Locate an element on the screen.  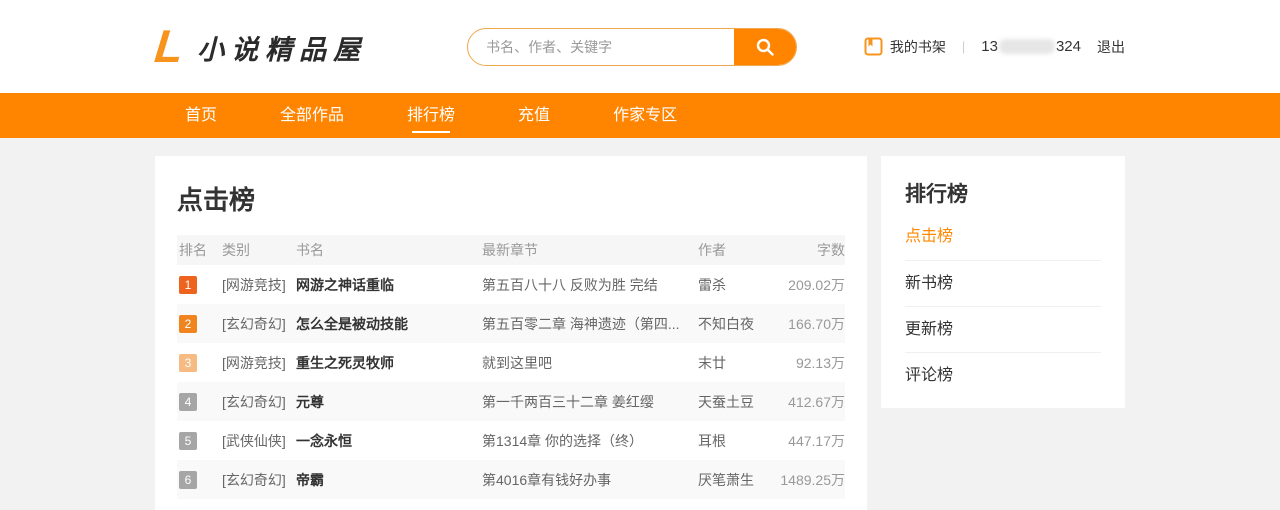
table-row: 3 [网游竞技] 重生之死灵牧师 就到这里吧 末廿 92.13万 is located at coordinates (511, 362).